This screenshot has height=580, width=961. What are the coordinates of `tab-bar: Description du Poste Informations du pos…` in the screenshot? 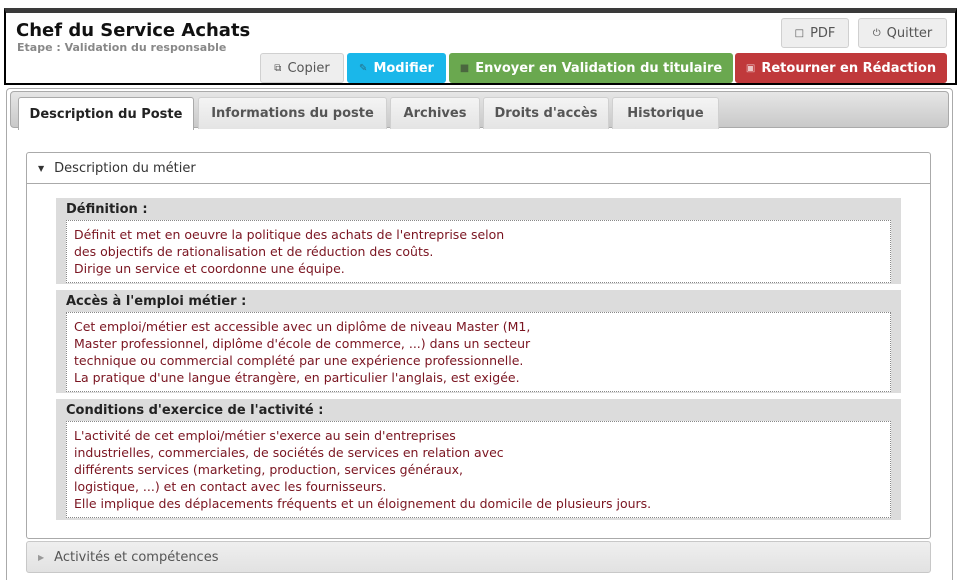 It's located at (479, 110).